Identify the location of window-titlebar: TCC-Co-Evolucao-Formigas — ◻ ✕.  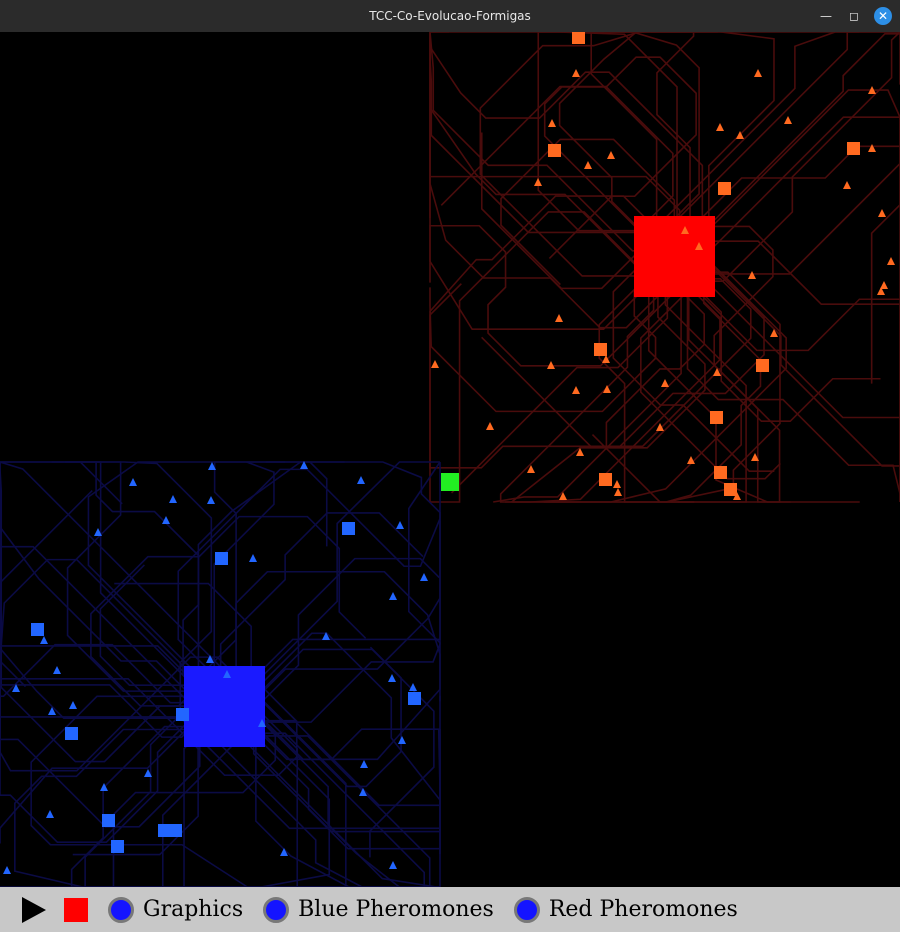
(450, 16).